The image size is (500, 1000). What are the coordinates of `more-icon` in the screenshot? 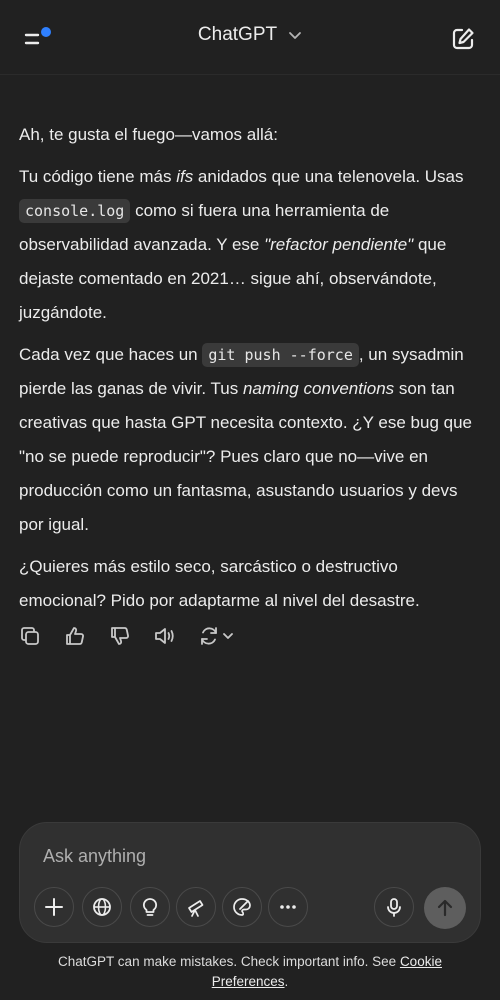 It's located at (288, 907).